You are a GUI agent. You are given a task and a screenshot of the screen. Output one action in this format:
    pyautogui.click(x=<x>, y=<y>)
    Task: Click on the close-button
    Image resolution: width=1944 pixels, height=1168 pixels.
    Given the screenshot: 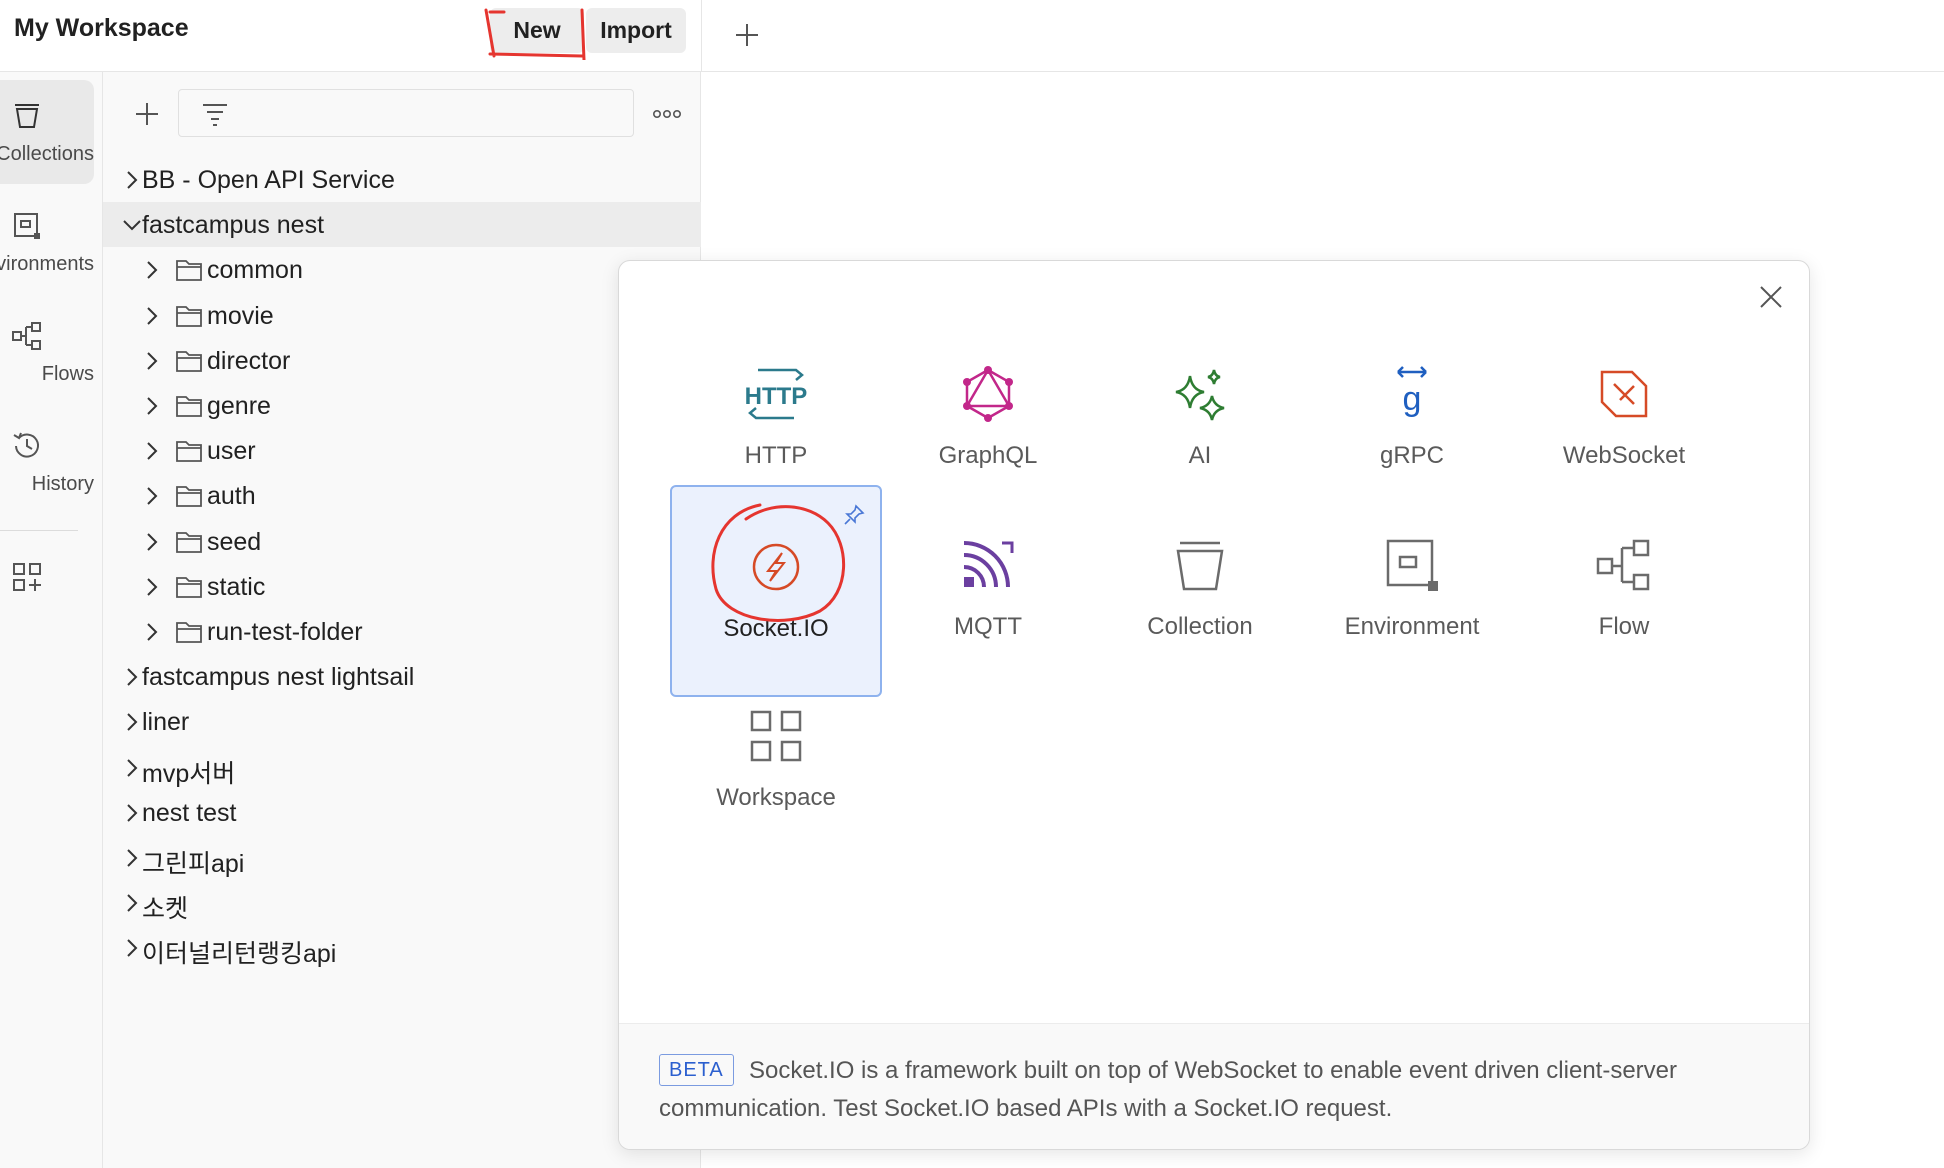 What is the action you would take?
    pyautogui.click(x=1771, y=297)
    